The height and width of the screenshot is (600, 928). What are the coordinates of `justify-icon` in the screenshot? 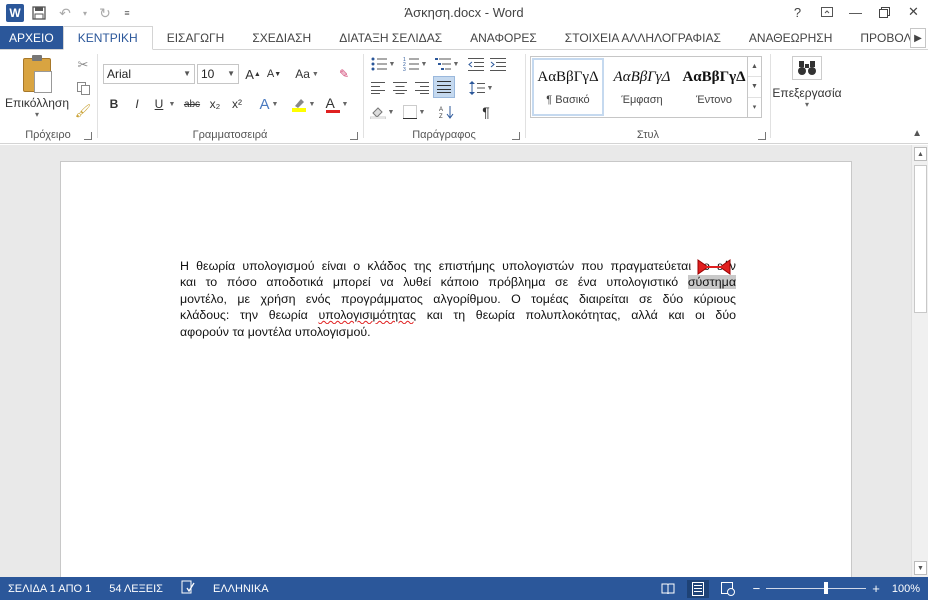 It's located at (444, 87).